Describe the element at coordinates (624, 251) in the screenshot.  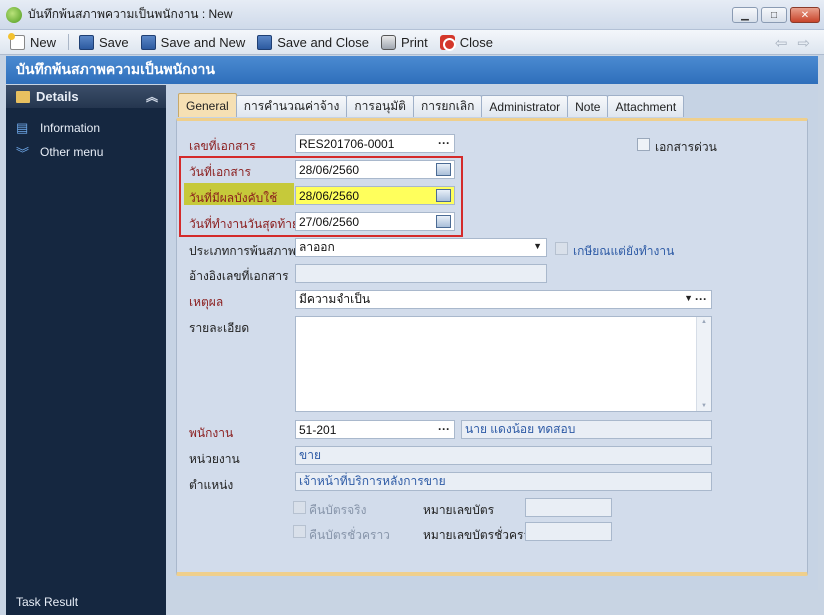
I see `retire-working-label: เกษียณแต่ยังทำงาน` at that location.